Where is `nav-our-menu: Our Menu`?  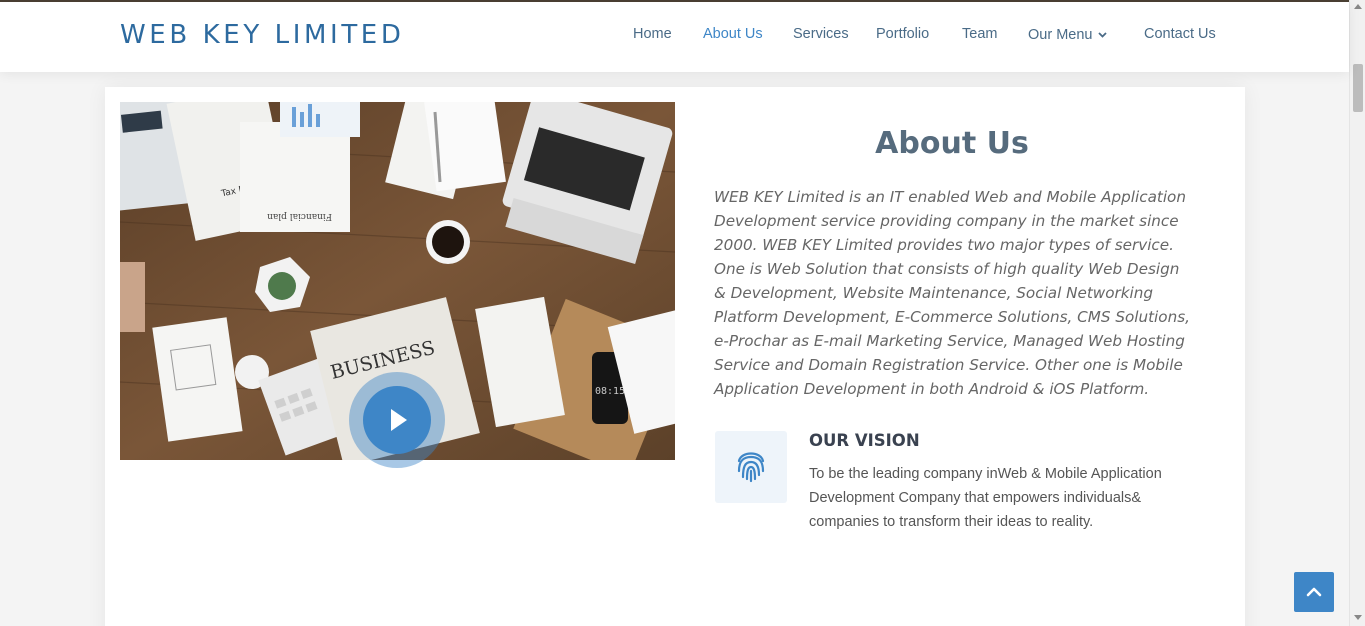 nav-our-menu: Our Menu is located at coordinates (1068, 34).